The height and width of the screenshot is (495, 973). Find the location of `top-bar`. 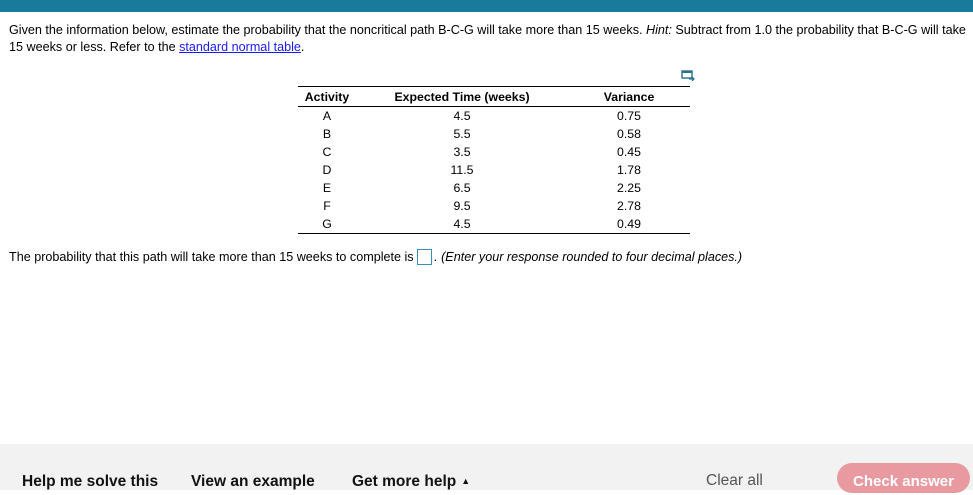

top-bar is located at coordinates (486, 6).